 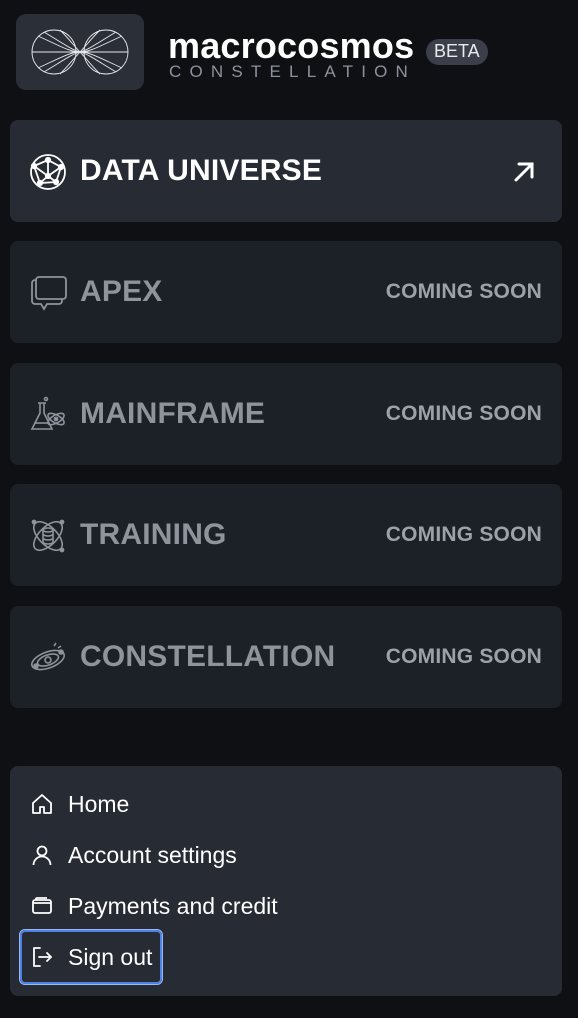 I want to click on product-title: TRAINING, so click(x=153, y=534).